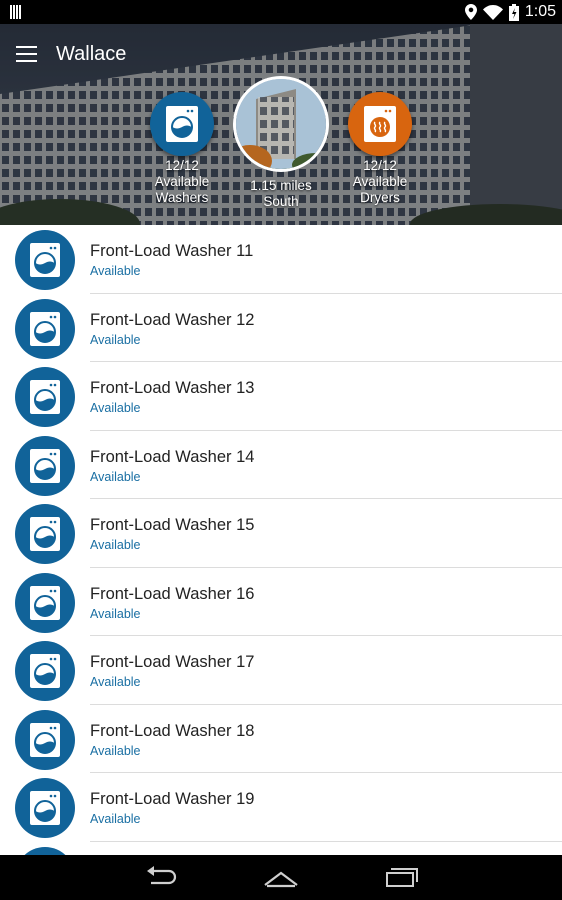 The image size is (562, 900). Describe the element at coordinates (172, 525) in the screenshot. I see `washer-name: Front-Load Washer 15` at that location.